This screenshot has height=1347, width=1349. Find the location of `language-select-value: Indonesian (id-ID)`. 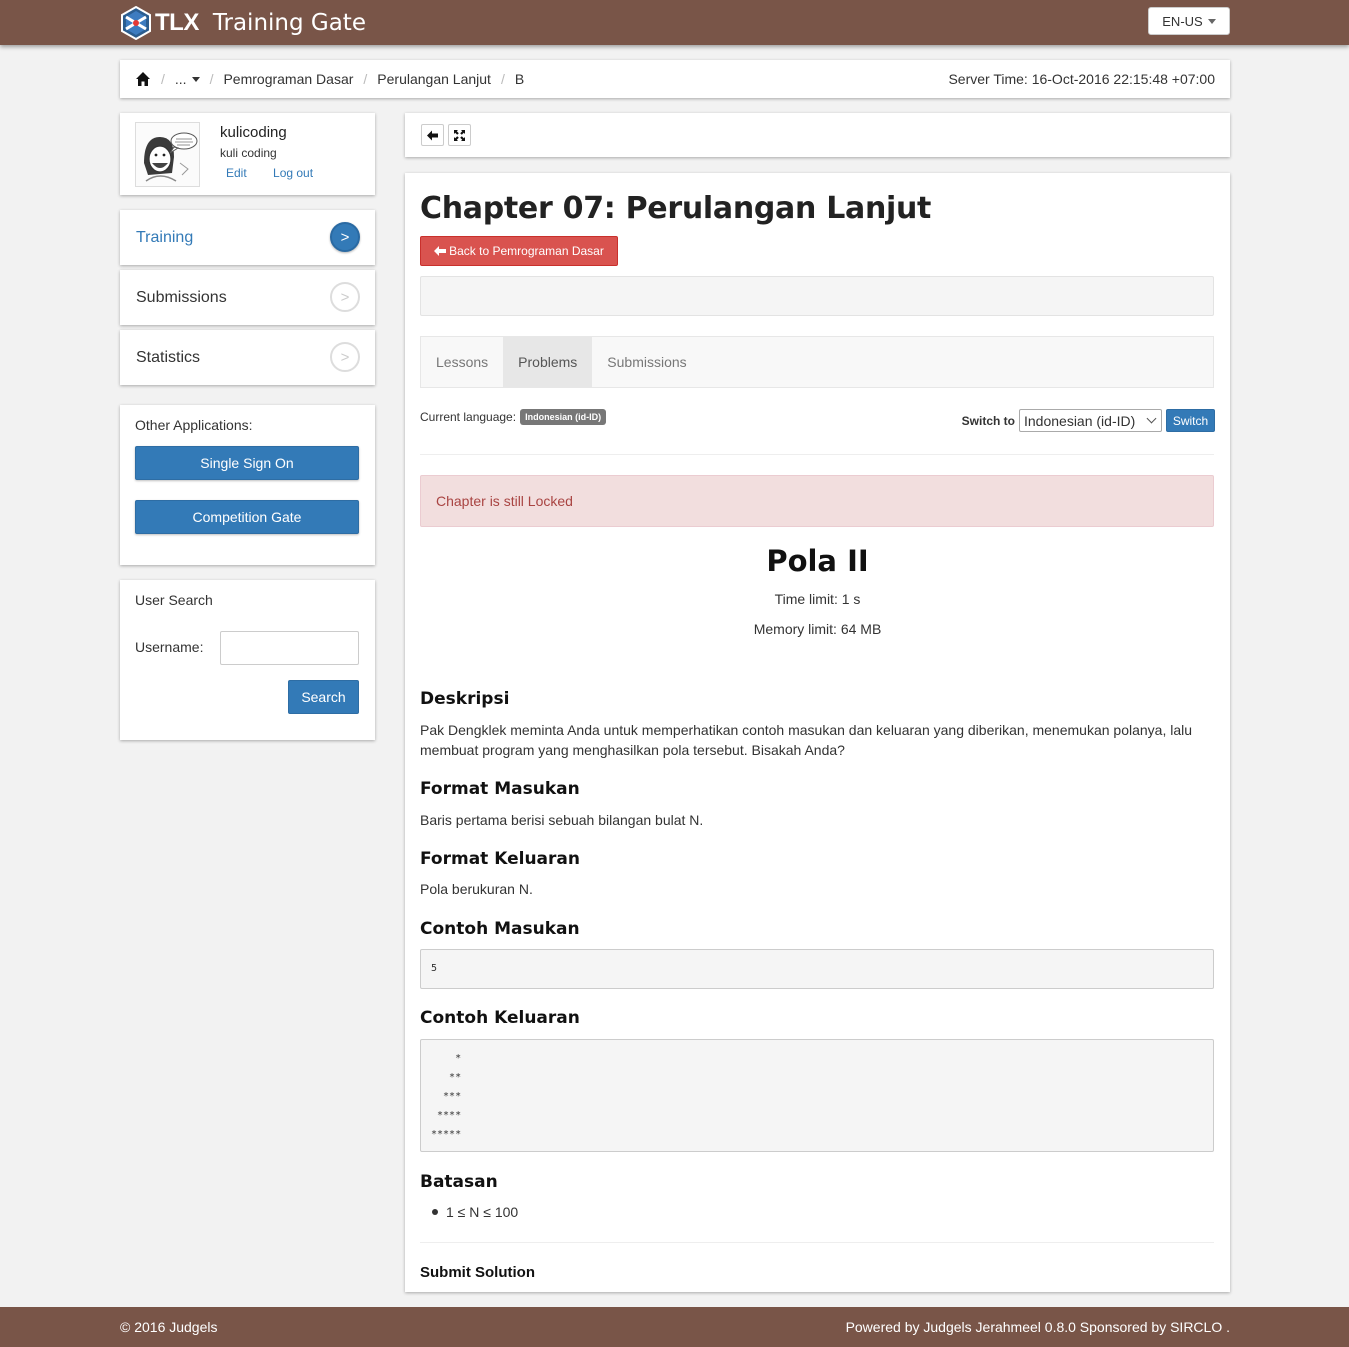

language-select-value: Indonesian (id-ID) is located at coordinates (1080, 420).